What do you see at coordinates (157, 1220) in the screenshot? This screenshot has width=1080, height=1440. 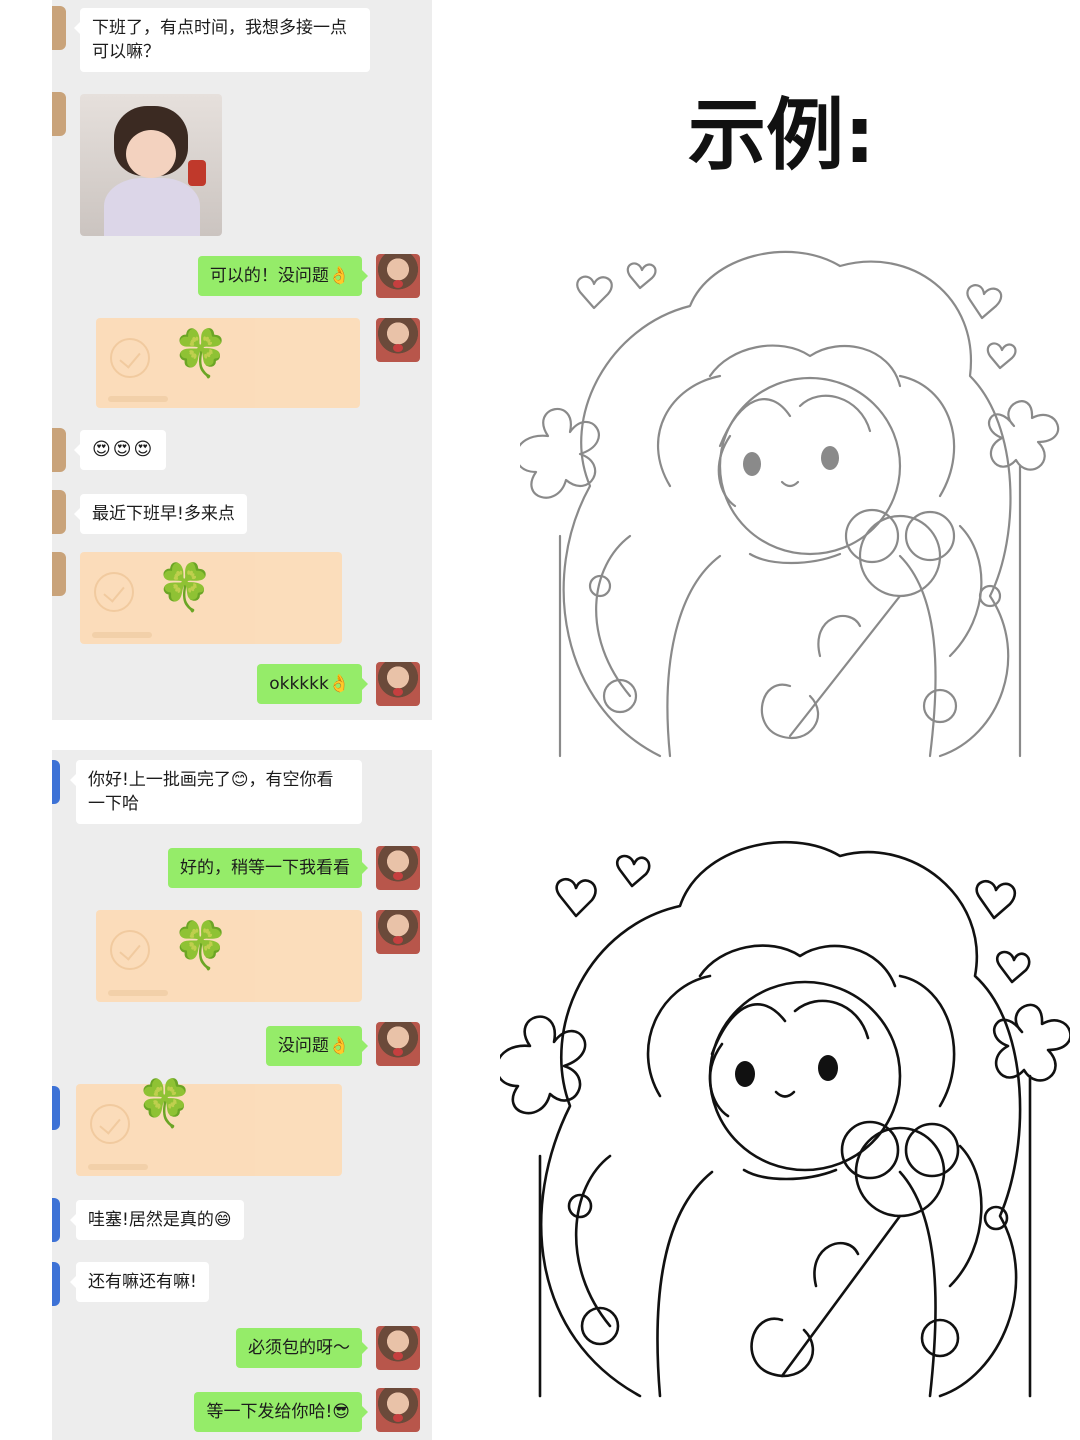 I see `received-message: 哇塞!居然是真的😄` at bounding box center [157, 1220].